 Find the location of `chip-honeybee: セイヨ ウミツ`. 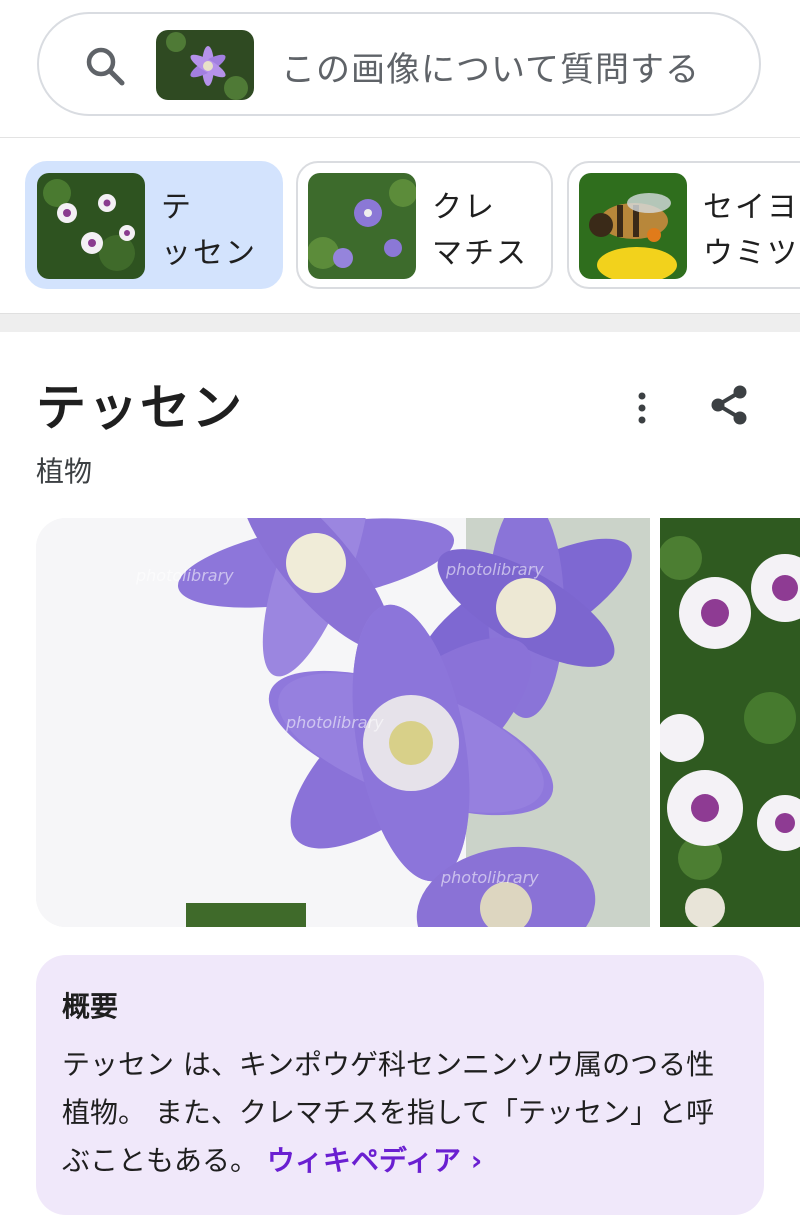

chip-honeybee: セイヨ ウミツ is located at coordinates (683, 225).